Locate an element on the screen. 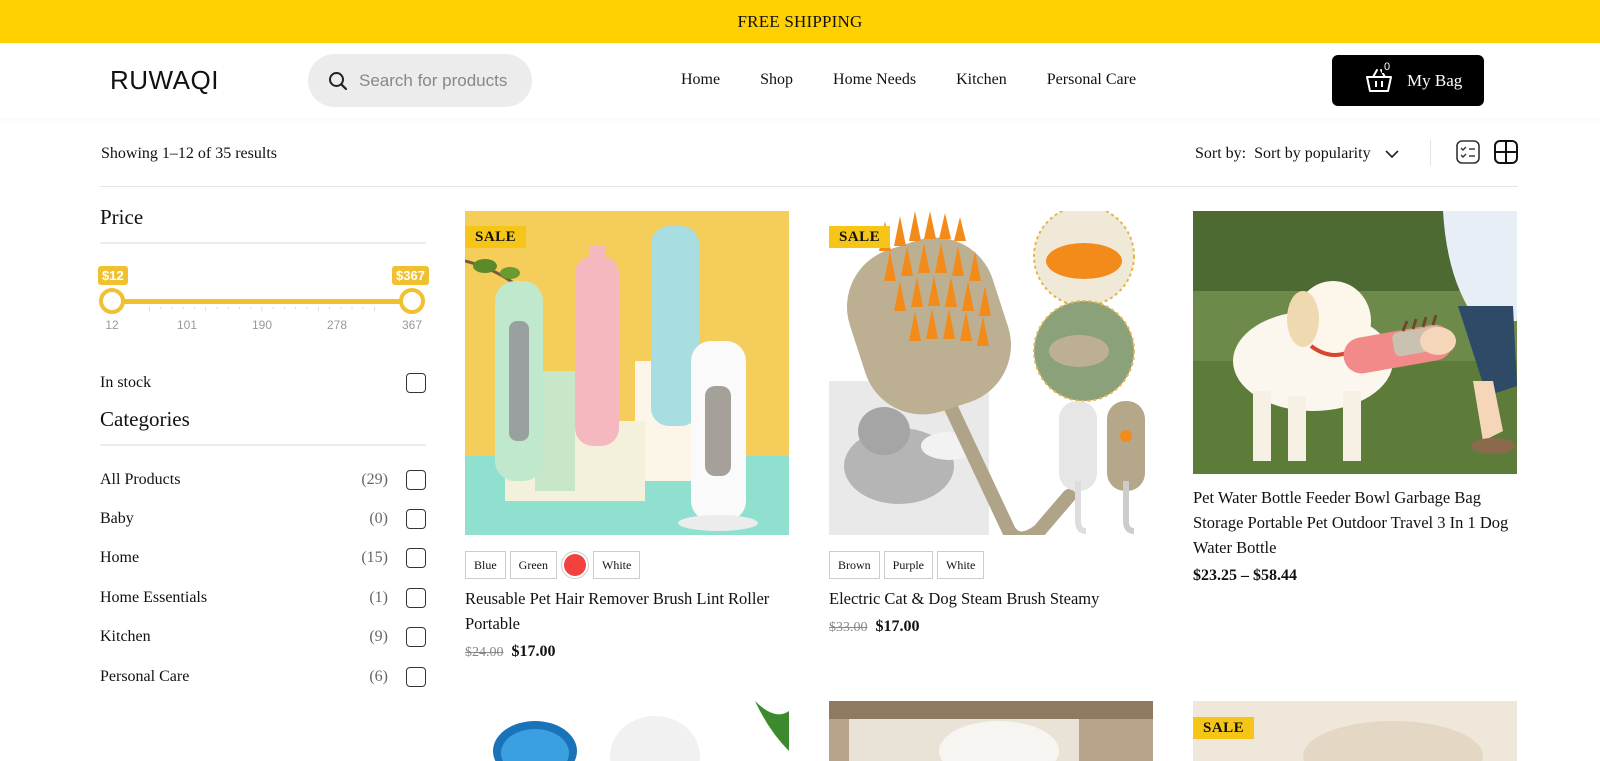  color-swatches: Blue Green White is located at coordinates (627, 565).